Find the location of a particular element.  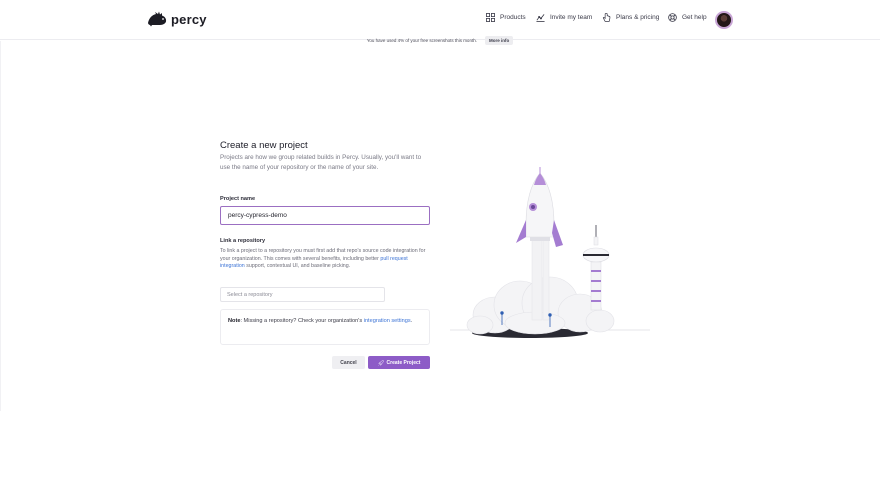

nav-products: Products is located at coordinates (506, 17).